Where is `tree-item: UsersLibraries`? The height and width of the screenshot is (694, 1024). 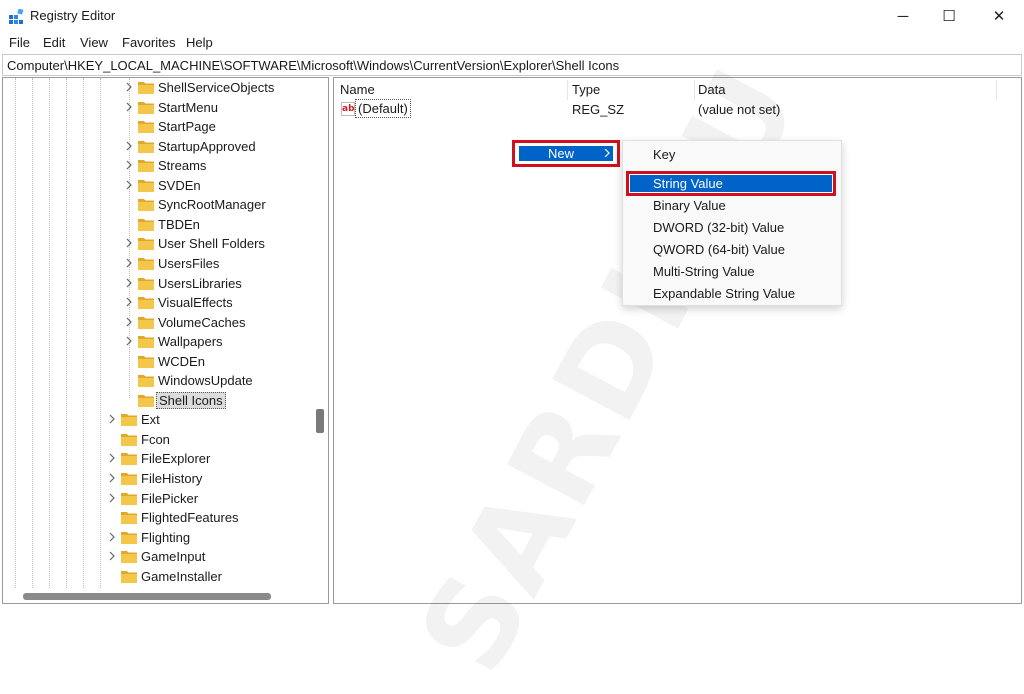 tree-item: UsersLibraries is located at coordinates (158, 283).